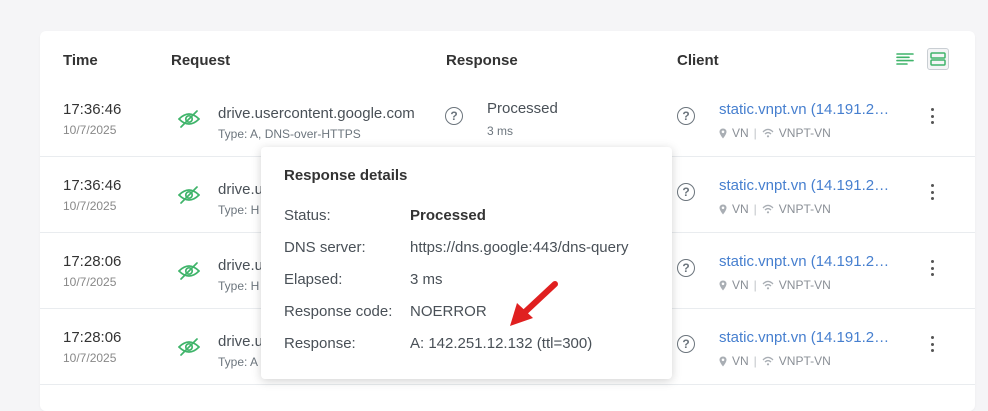 The height and width of the screenshot is (411, 988). I want to click on compact-view-icon, so click(905, 59).